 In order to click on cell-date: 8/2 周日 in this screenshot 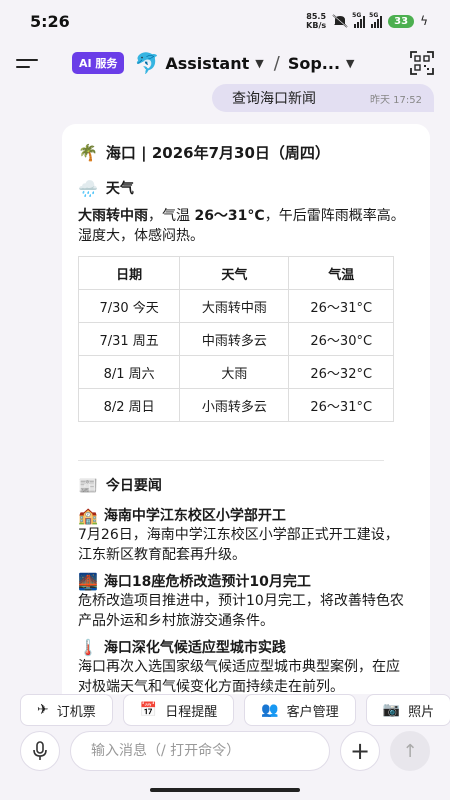, I will do `click(129, 405)`.